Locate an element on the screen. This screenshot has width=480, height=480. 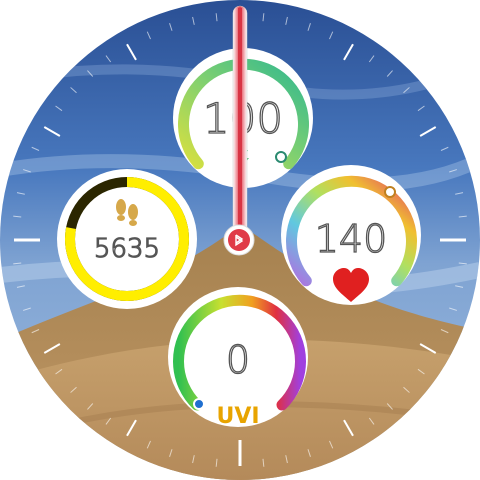
uv-index-ring-marker is located at coordinates (199, 404).